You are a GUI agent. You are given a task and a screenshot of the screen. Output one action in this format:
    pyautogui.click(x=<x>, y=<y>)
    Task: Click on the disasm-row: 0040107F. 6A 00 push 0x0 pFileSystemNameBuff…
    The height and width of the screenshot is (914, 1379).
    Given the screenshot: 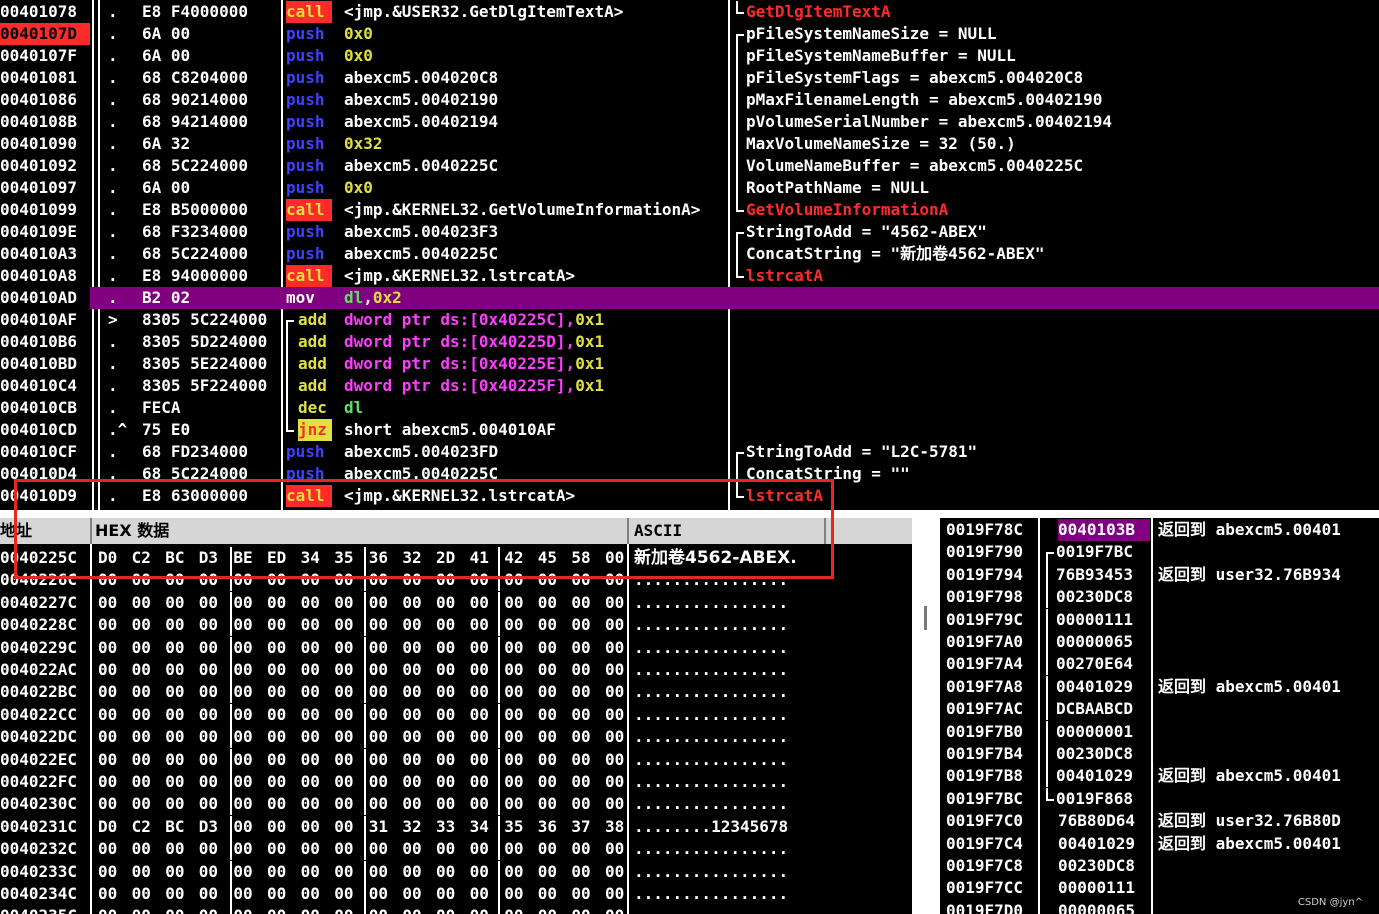 What is the action you would take?
    pyautogui.click(x=689, y=56)
    